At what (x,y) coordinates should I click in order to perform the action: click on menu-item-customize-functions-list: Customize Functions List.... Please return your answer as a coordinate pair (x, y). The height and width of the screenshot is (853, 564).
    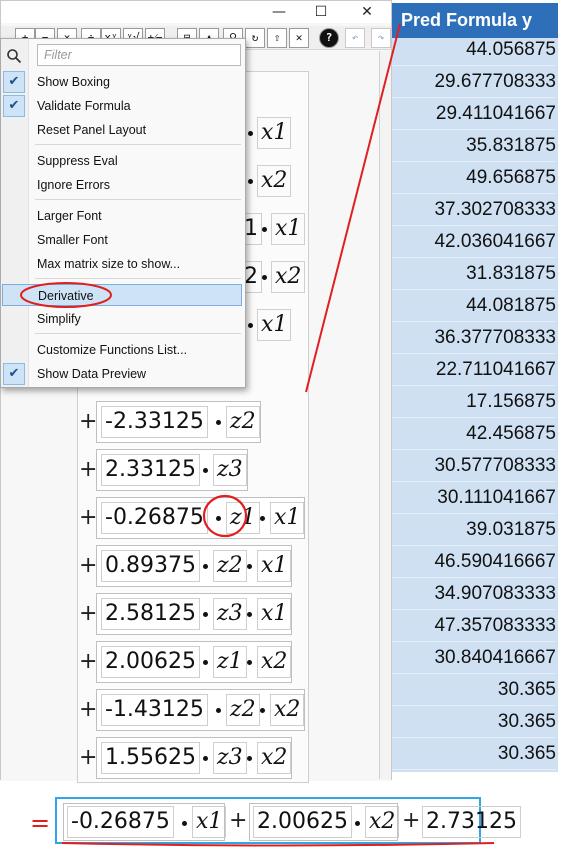
    Looking at the image, I should click on (136, 350).